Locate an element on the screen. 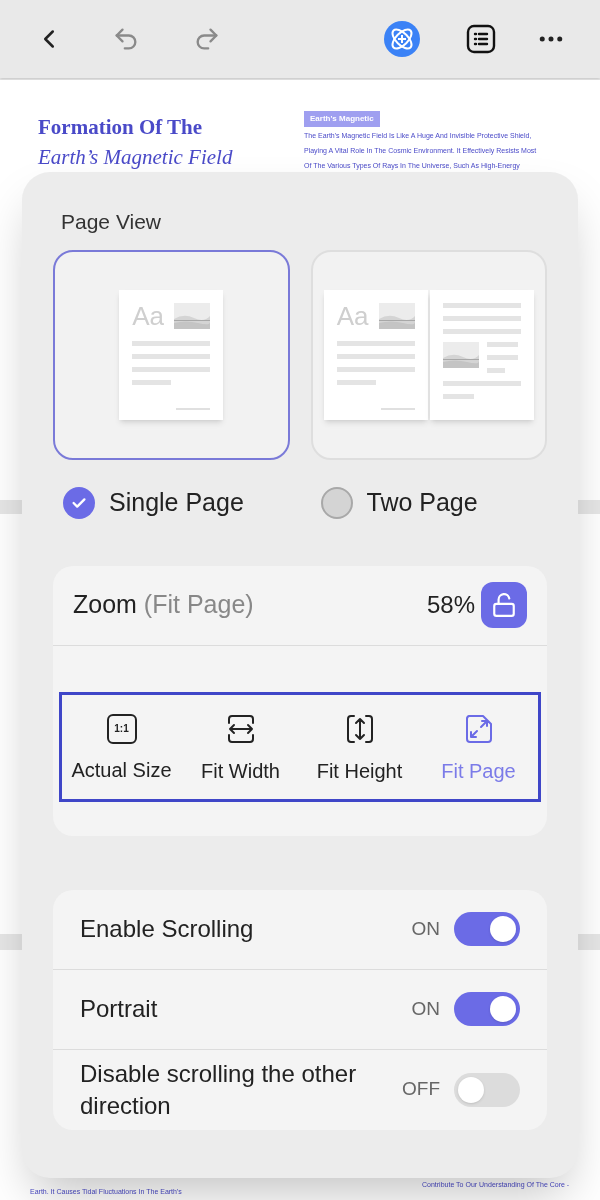 This screenshot has width=600, height=1200. actual-size-icon: 1:1 is located at coordinates (121, 728).